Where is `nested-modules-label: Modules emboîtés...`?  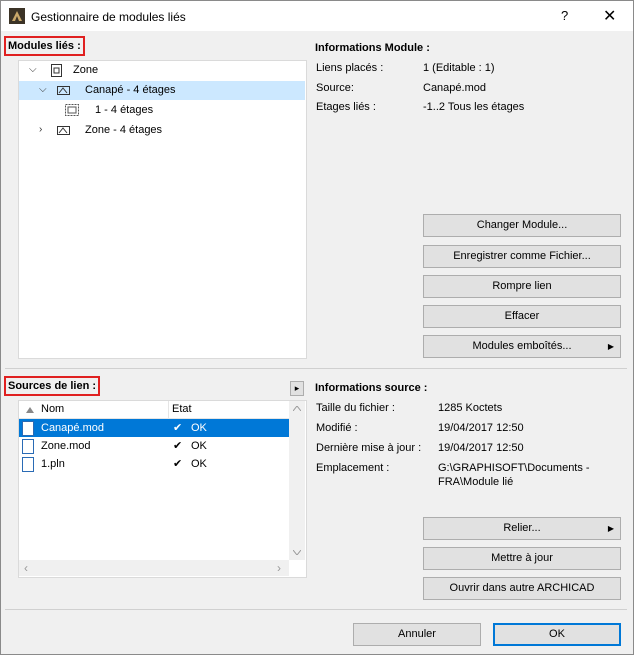 nested-modules-label: Modules emboîtés... is located at coordinates (522, 346).